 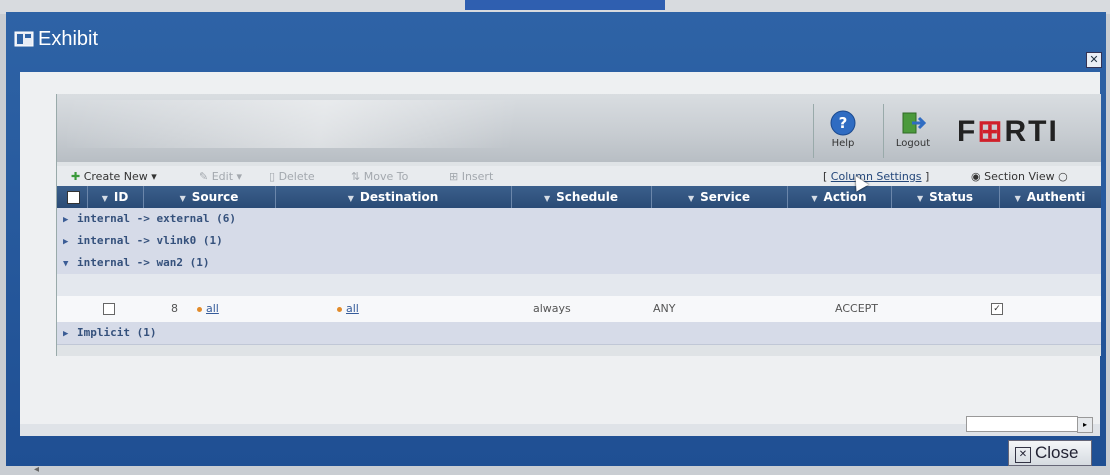 I want to click on select-all-checkbox, so click(x=73, y=197).